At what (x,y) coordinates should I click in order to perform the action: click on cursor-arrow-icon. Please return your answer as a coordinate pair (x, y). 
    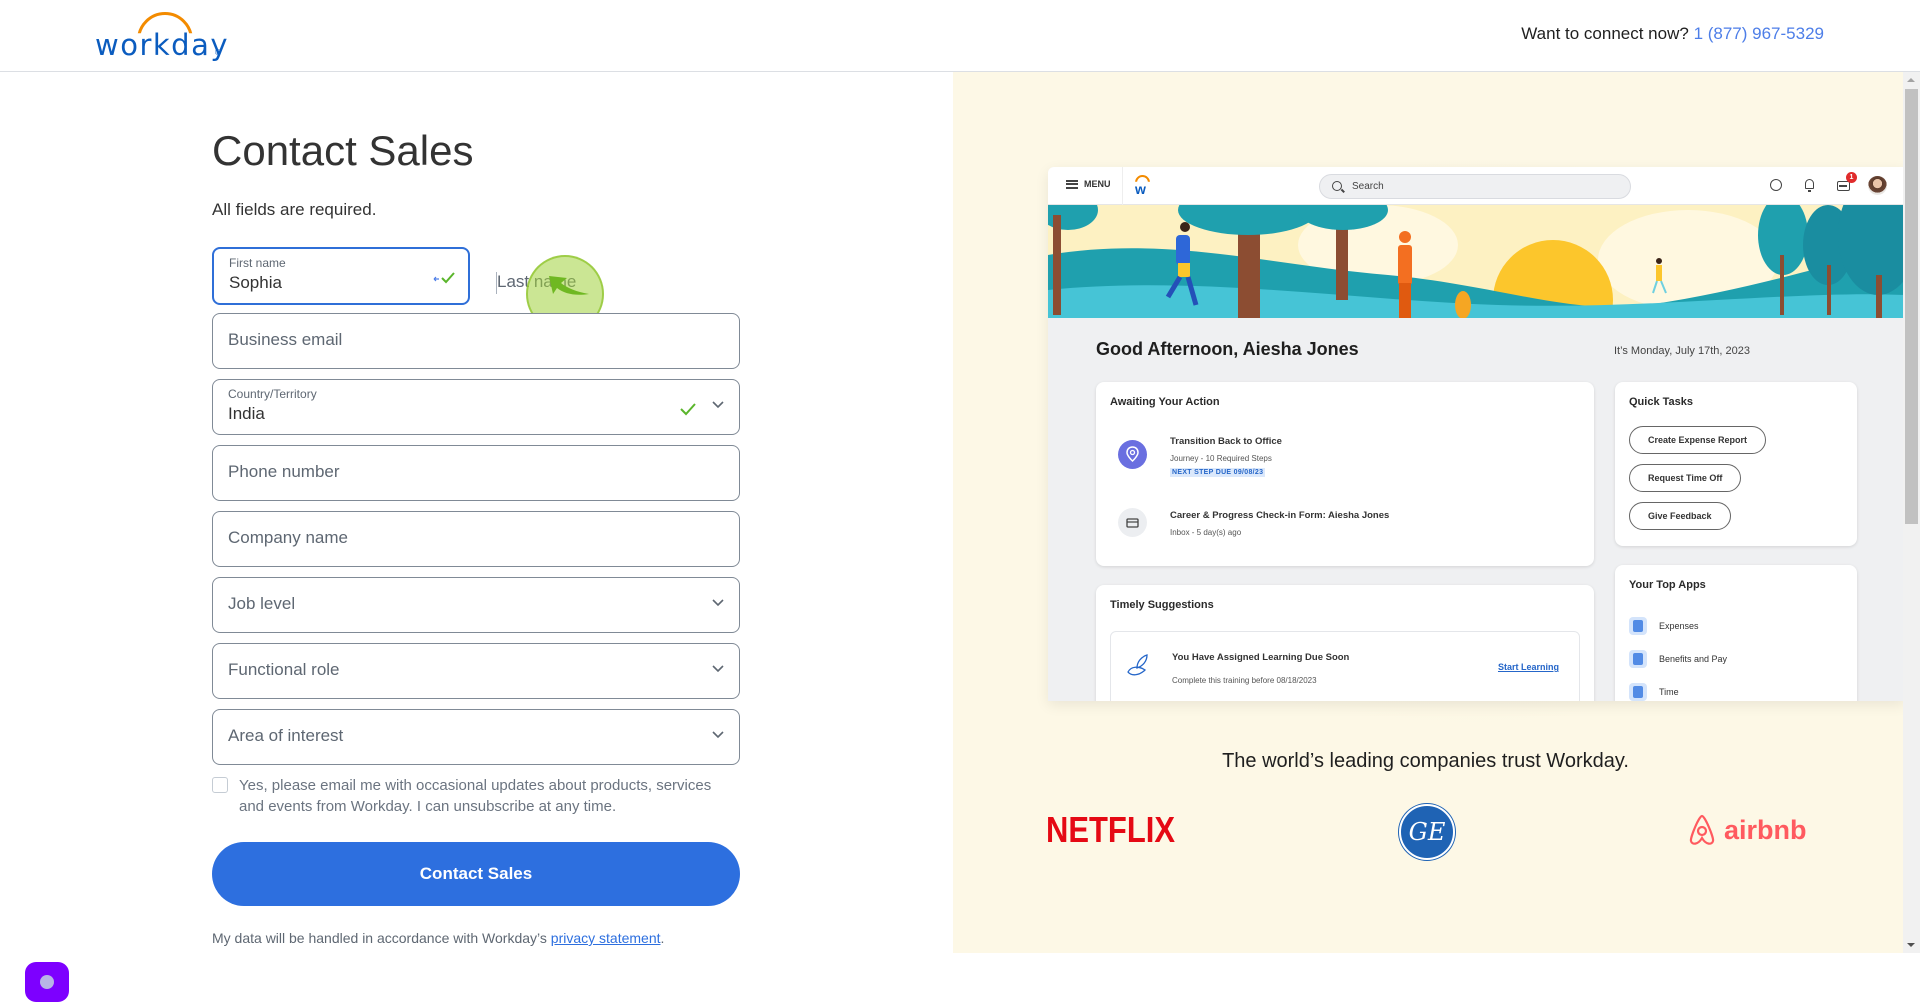
    Looking at the image, I should click on (569, 285).